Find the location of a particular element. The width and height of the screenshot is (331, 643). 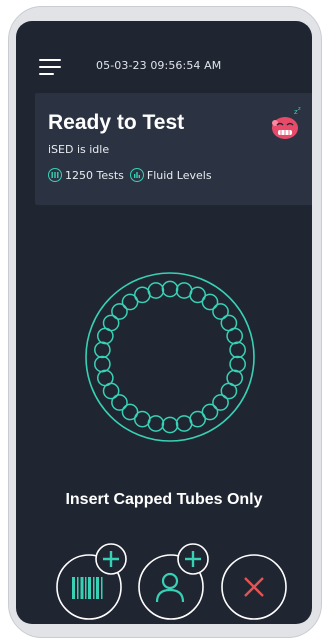

test-tubes-icon is located at coordinates (55, 175).